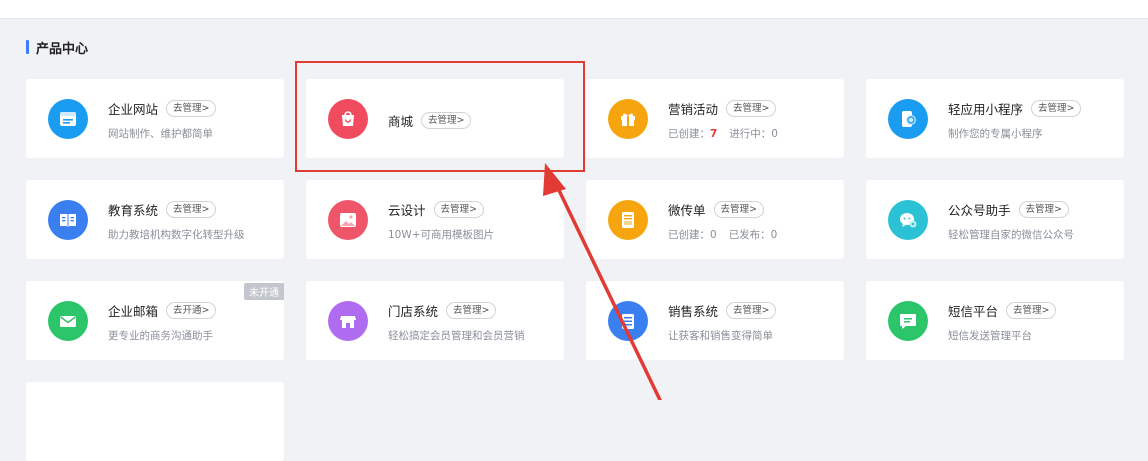 The width and height of the screenshot is (1148, 461). I want to click on card-name: 公众号助手, so click(979, 210).